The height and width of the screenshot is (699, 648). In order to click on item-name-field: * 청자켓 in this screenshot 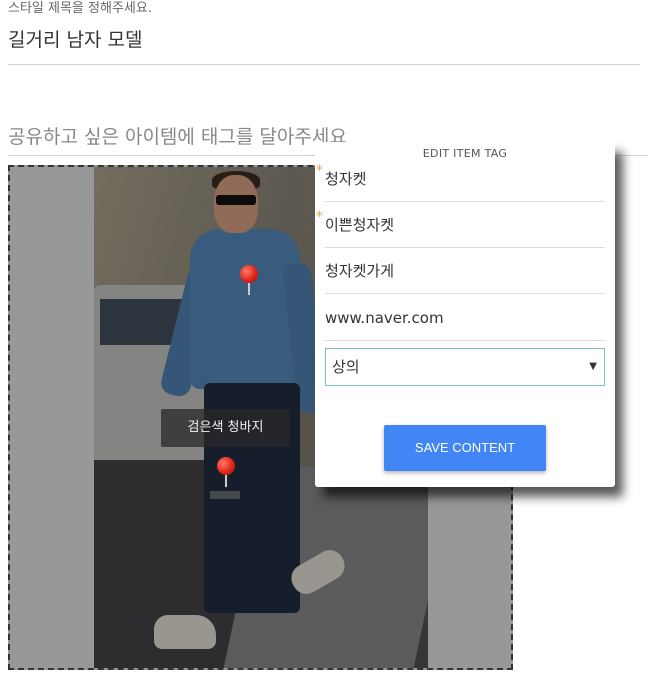, I will do `click(460, 179)`.